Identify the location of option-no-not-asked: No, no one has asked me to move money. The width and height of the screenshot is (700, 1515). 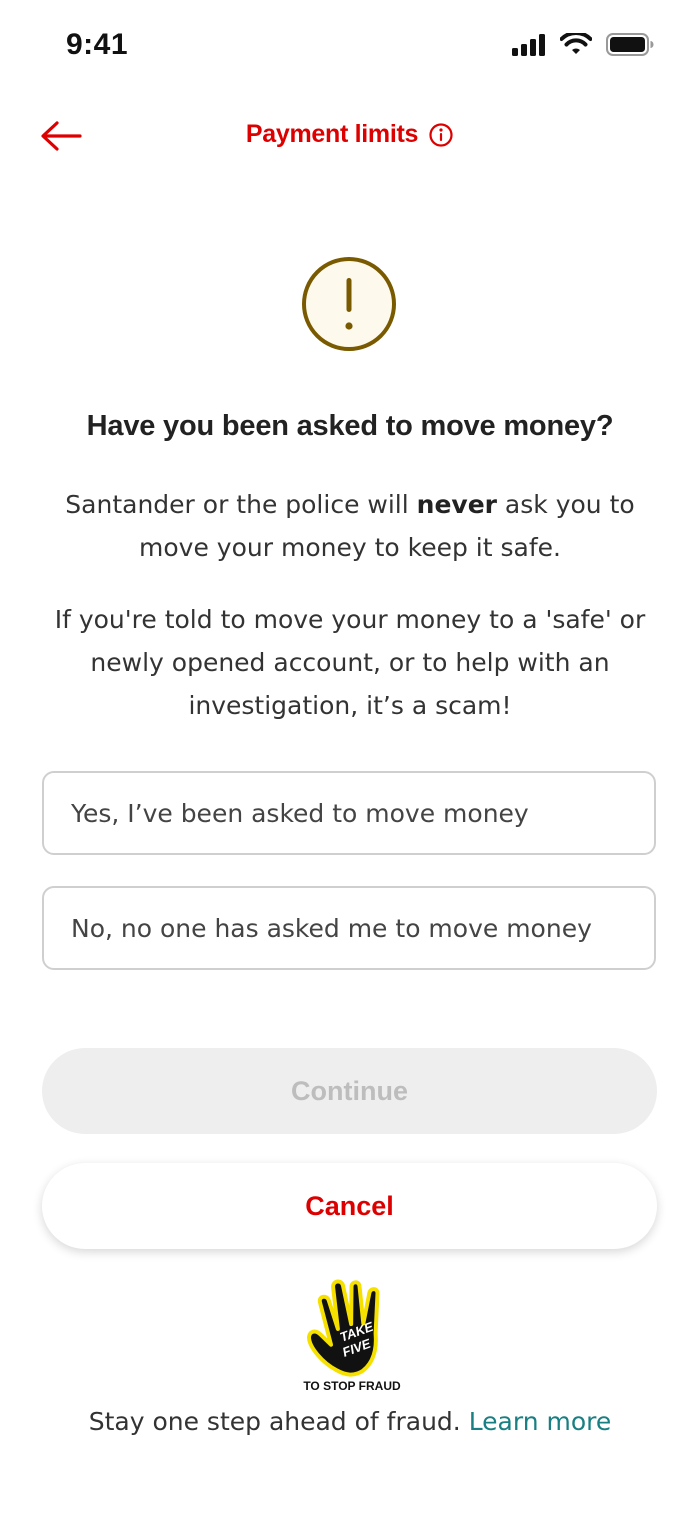
(349, 928).